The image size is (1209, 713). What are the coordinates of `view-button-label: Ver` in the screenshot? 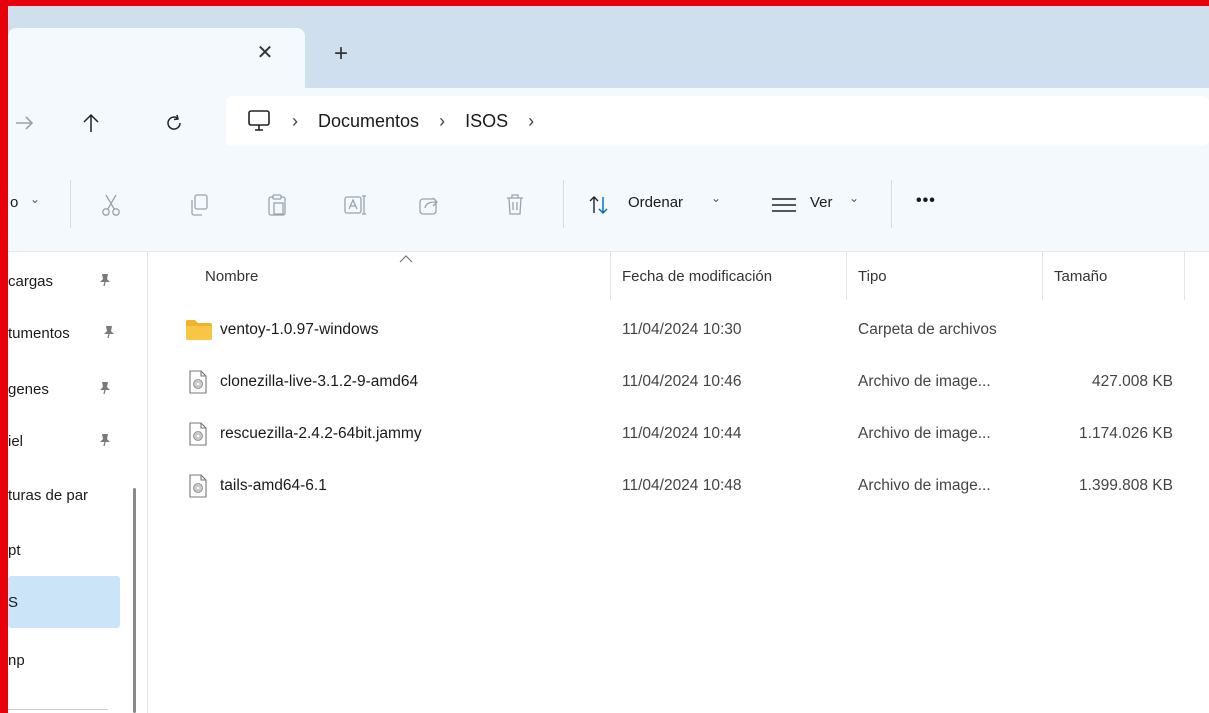 It's located at (821, 202).